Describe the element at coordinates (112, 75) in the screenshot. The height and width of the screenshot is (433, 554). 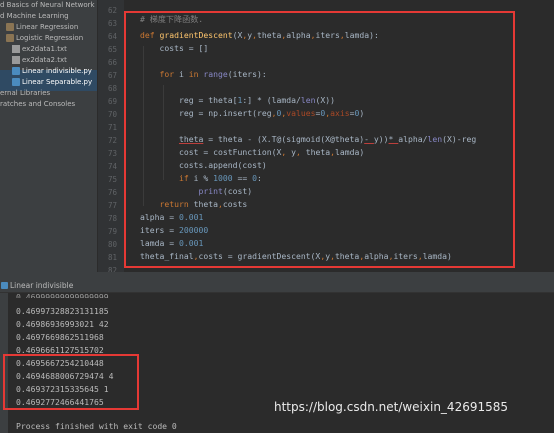
I see `line-number: 67` at that location.